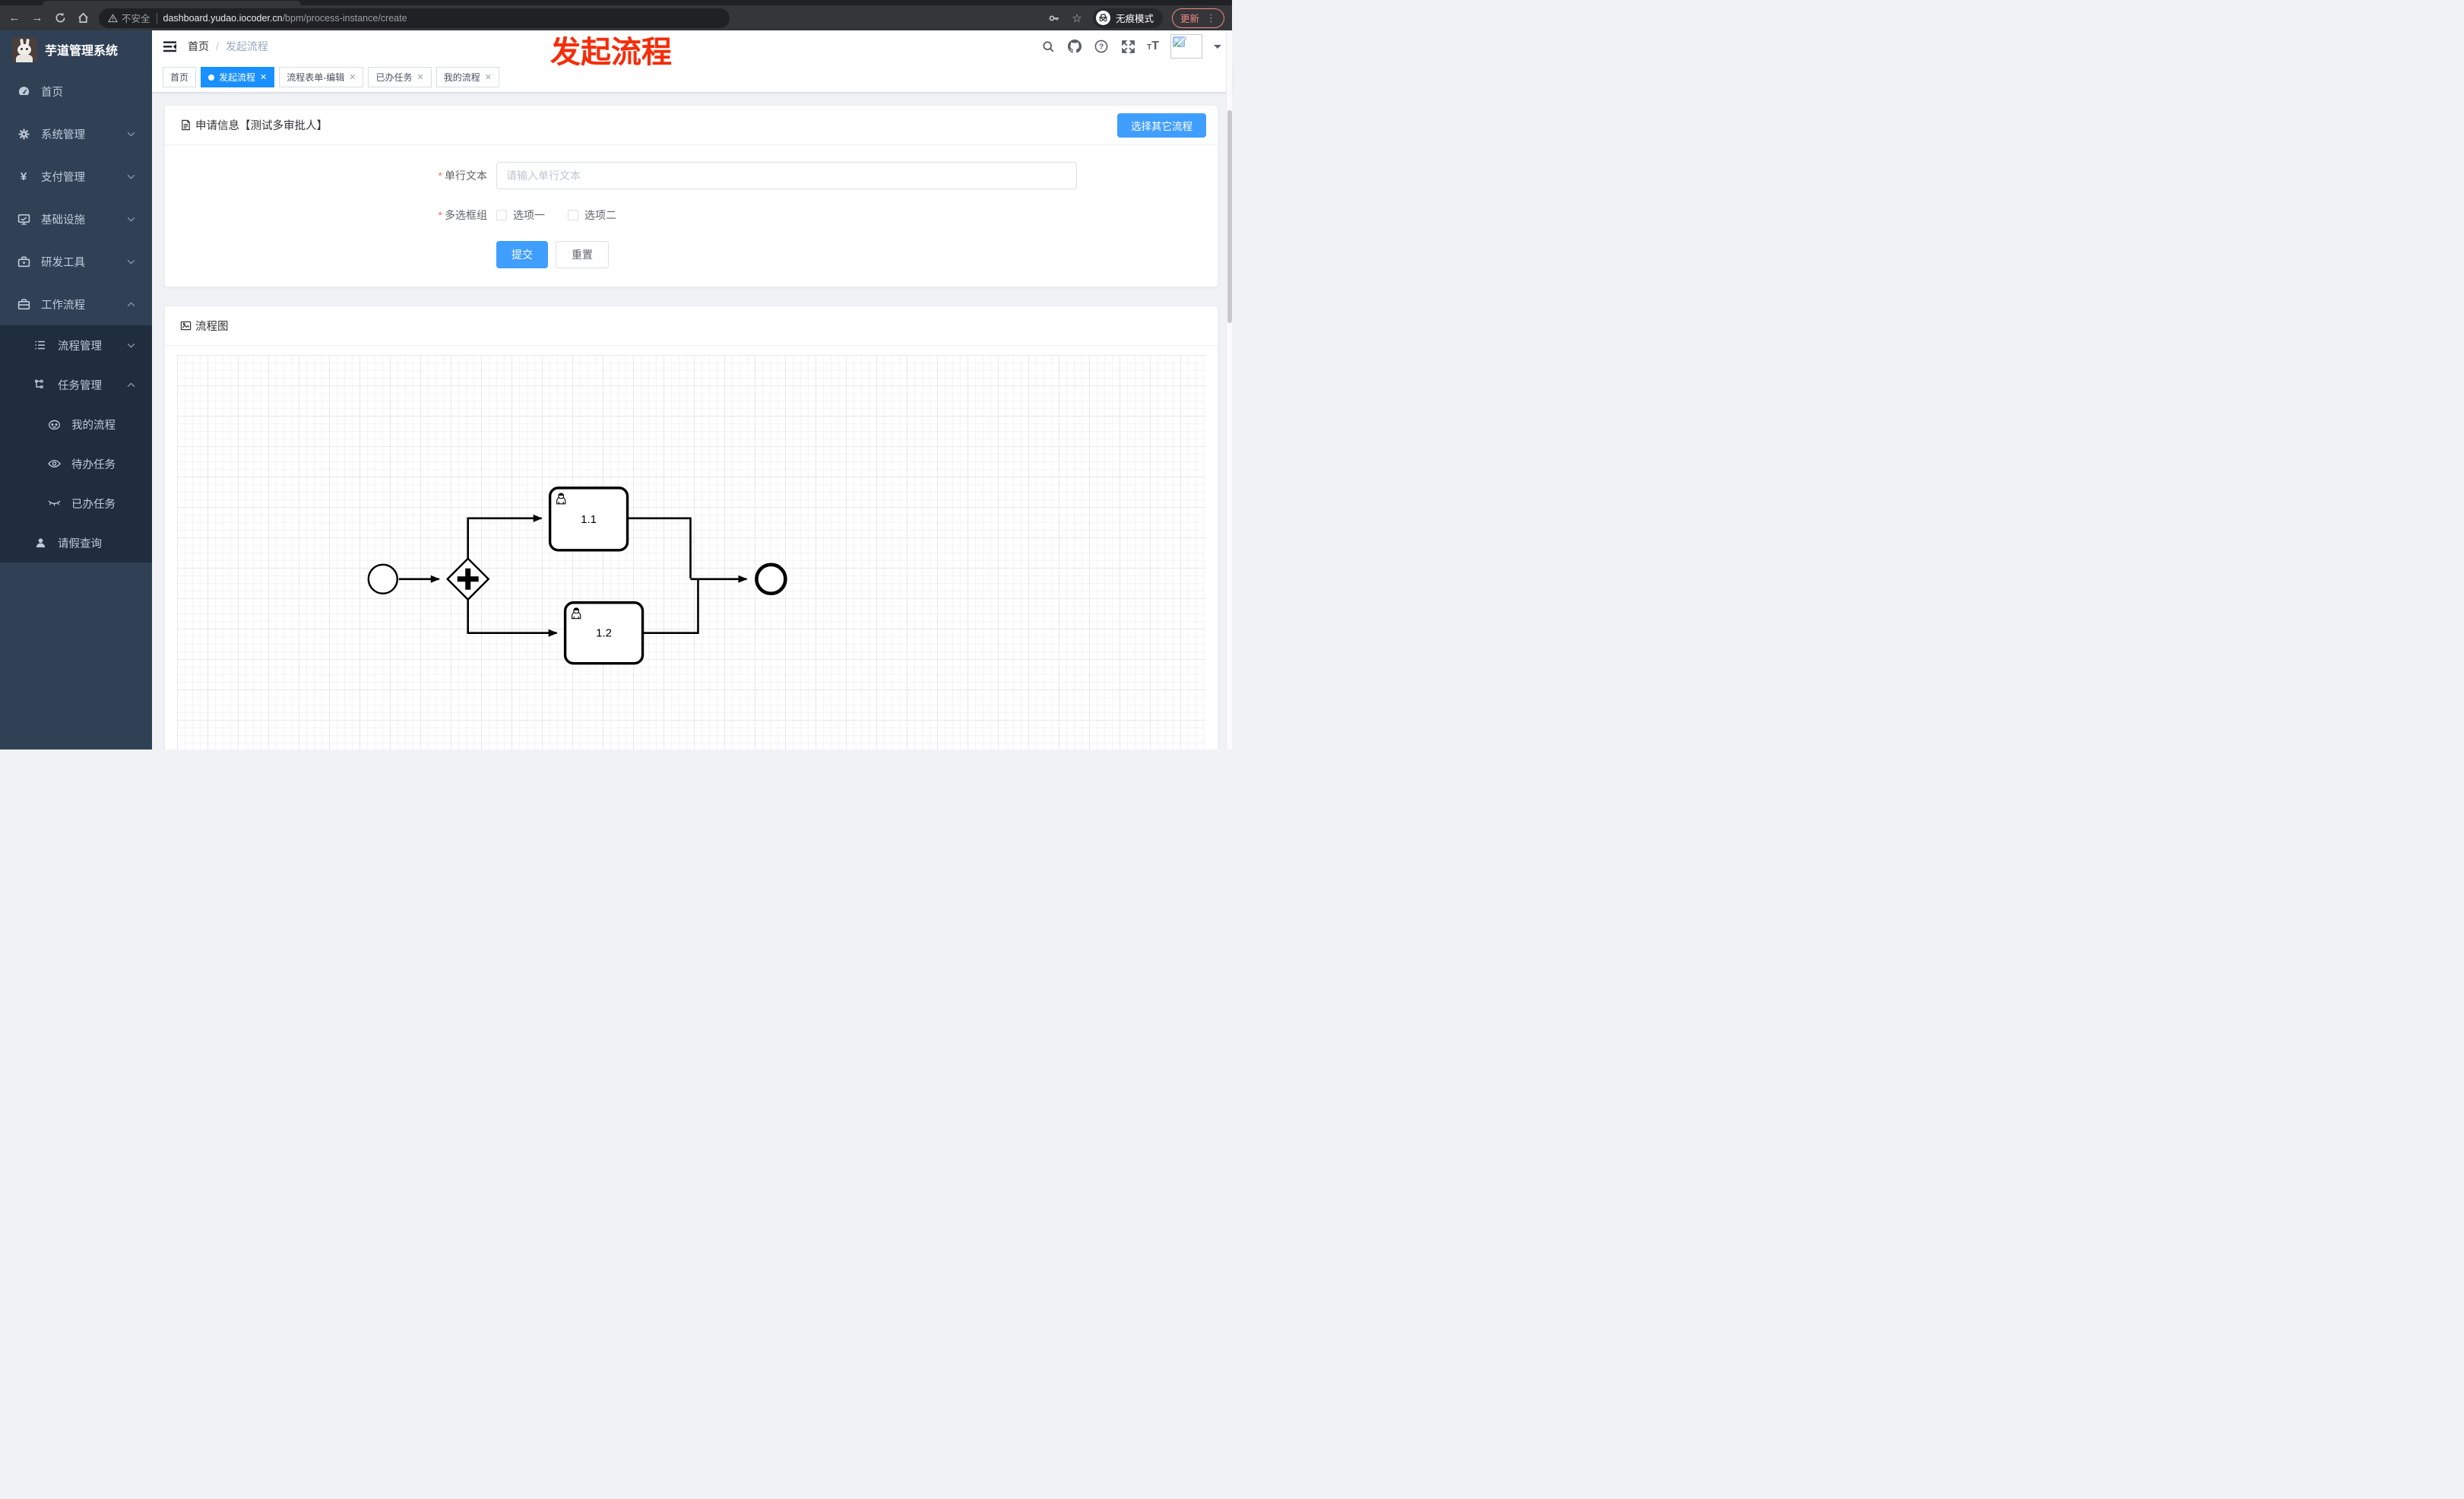 This screenshot has height=1499, width=2464. Describe the element at coordinates (467, 77) in the screenshot. I see `tab-my-process: 我的流程 ✕` at that location.